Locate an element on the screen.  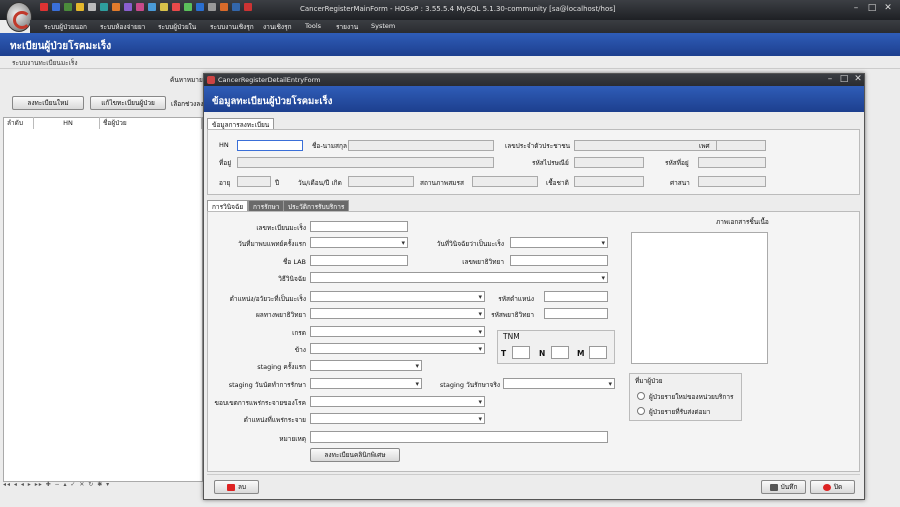
dob-field is located at coordinates (381, 181).